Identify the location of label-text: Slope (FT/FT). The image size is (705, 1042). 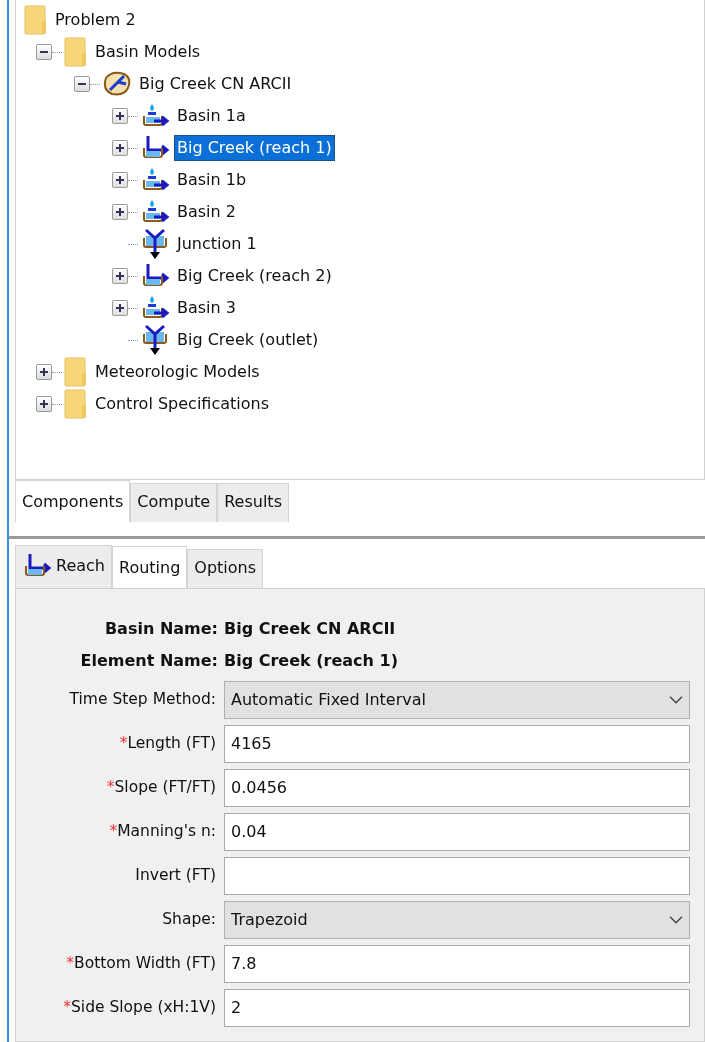
(165, 787).